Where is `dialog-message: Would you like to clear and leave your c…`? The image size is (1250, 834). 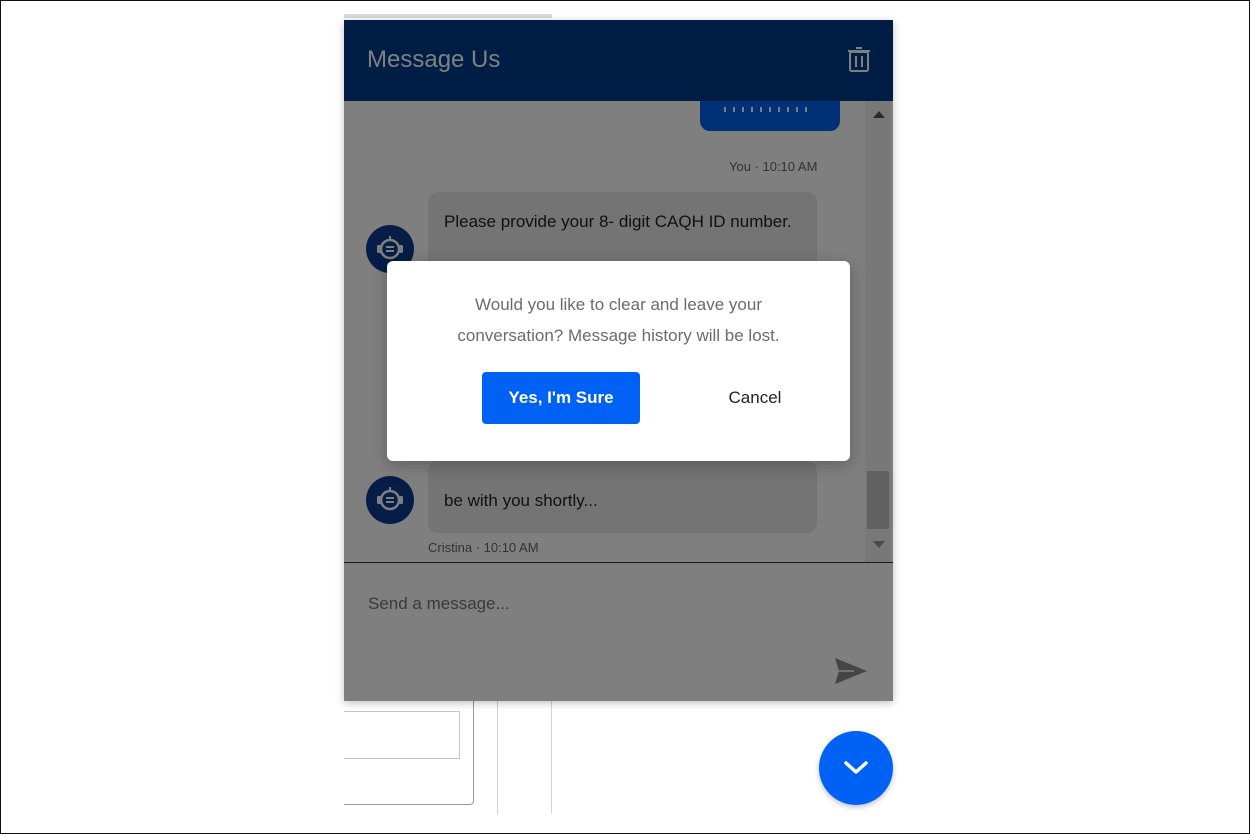
dialog-message: Would you like to clear and leave your c… is located at coordinates (618, 320).